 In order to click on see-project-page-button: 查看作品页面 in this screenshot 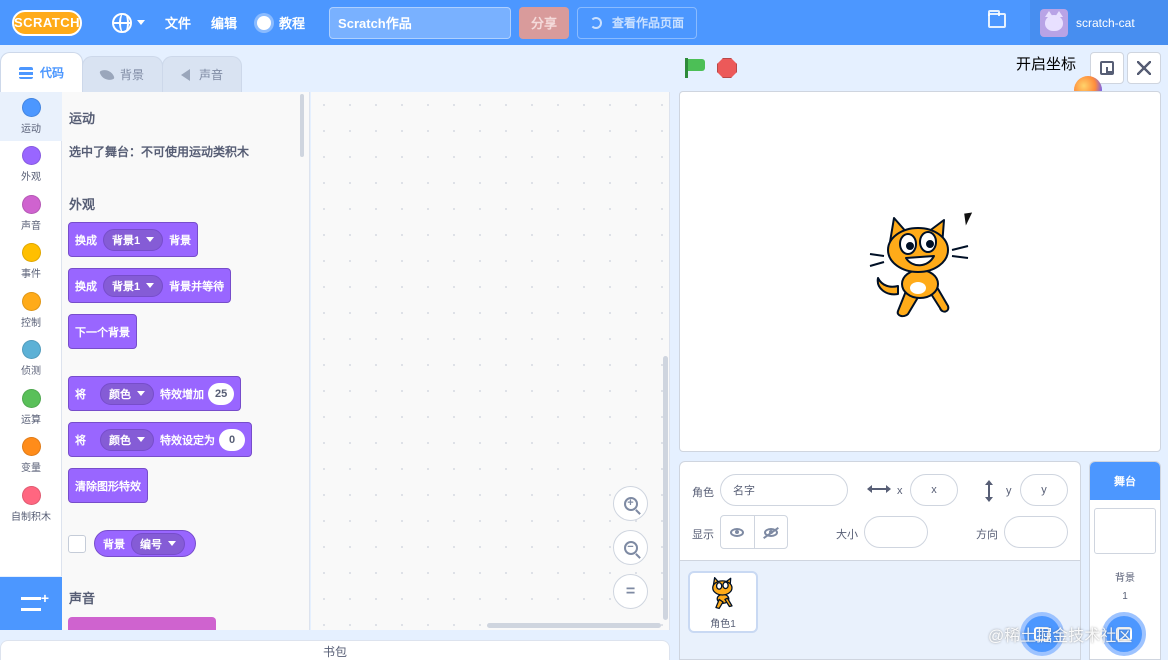, I will do `click(637, 22)`.